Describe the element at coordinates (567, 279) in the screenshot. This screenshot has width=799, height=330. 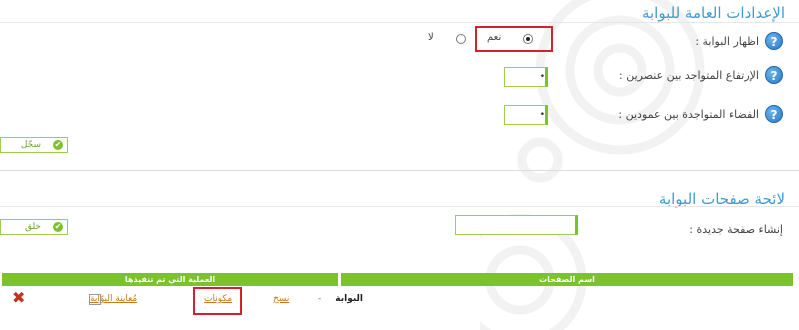
I see `table-header-page-name: اسم الصفحات` at that location.